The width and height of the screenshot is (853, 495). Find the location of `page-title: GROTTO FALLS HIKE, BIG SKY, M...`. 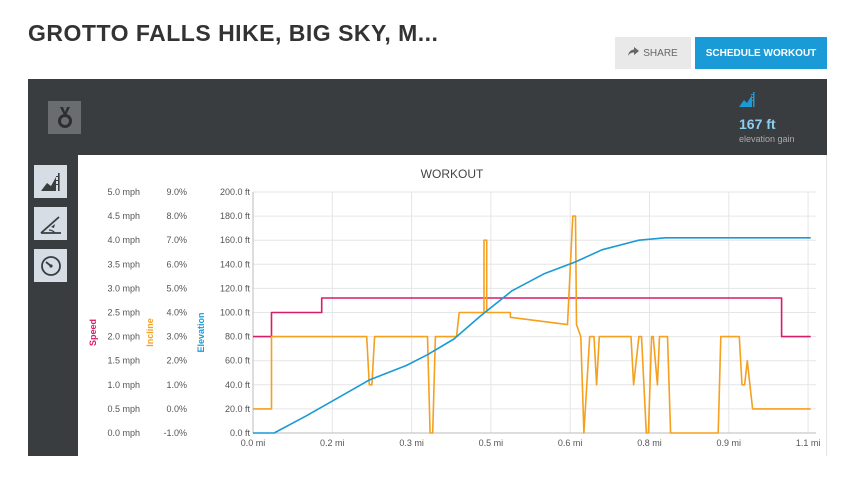

page-title: GROTTO FALLS HIKE, BIG SKY, M... is located at coordinates (233, 33).